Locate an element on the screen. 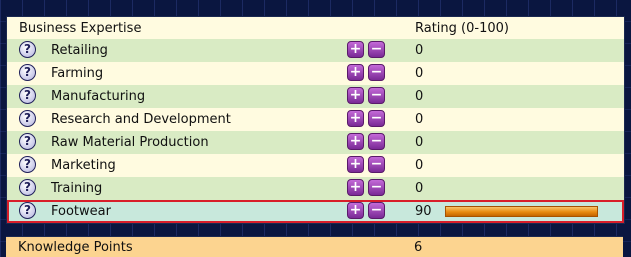 Image resolution: width=631 pixels, height=257 pixels. table-header: Business Expertise Rating (0-100) is located at coordinates (315, 28).